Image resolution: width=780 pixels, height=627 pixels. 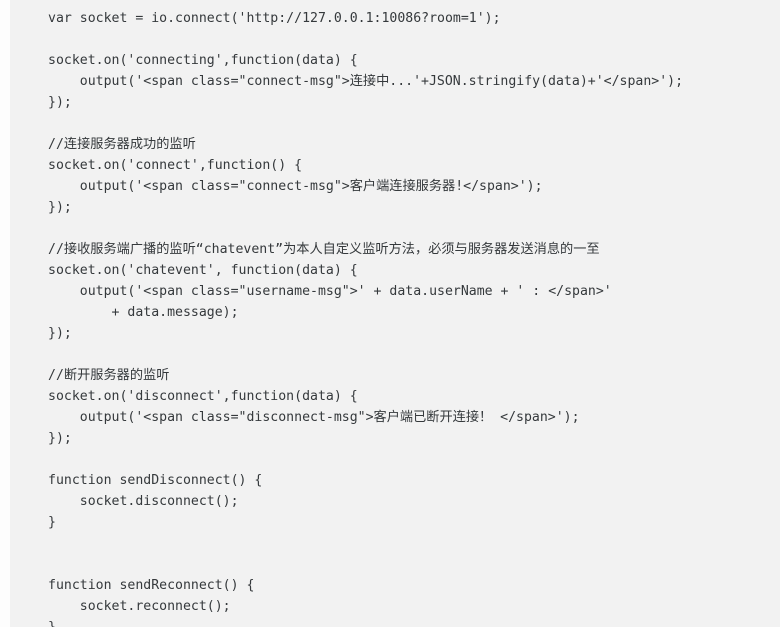 I want to click on code-line: //断开服务器的监听, so click(x=109, y=375).